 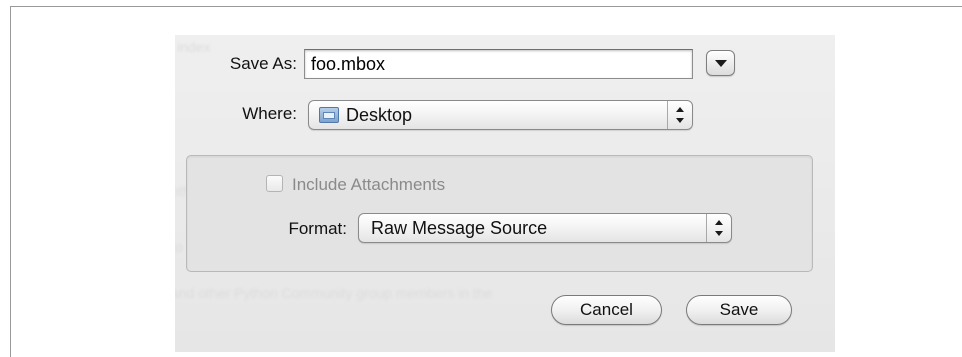 What do you see at coordinates (459, 228) in the screenshot?
I see `format-value: Raw Message Source` at bounding box center [459, 228].